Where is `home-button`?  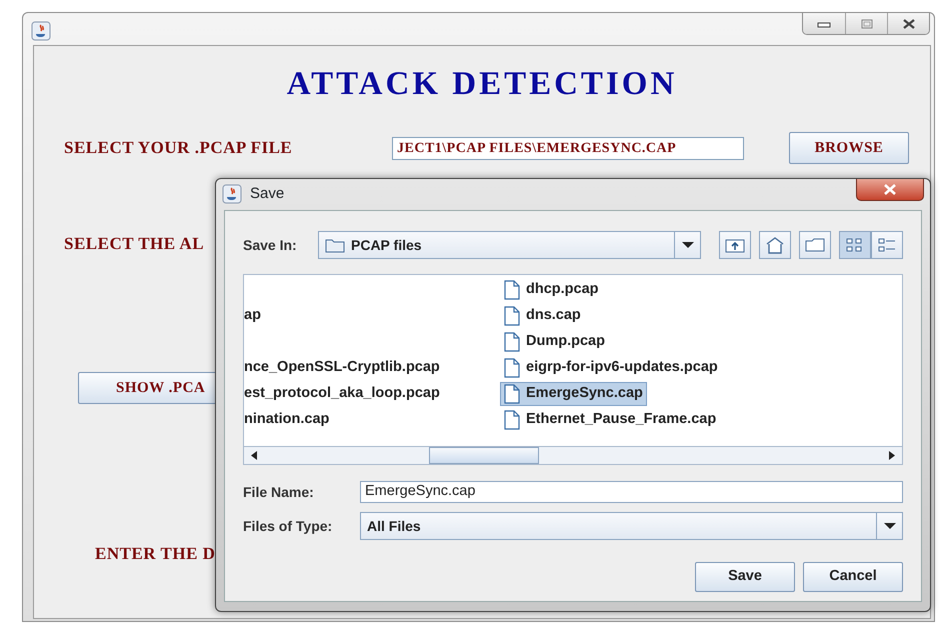
home-button is located at coordinates (775, 245).